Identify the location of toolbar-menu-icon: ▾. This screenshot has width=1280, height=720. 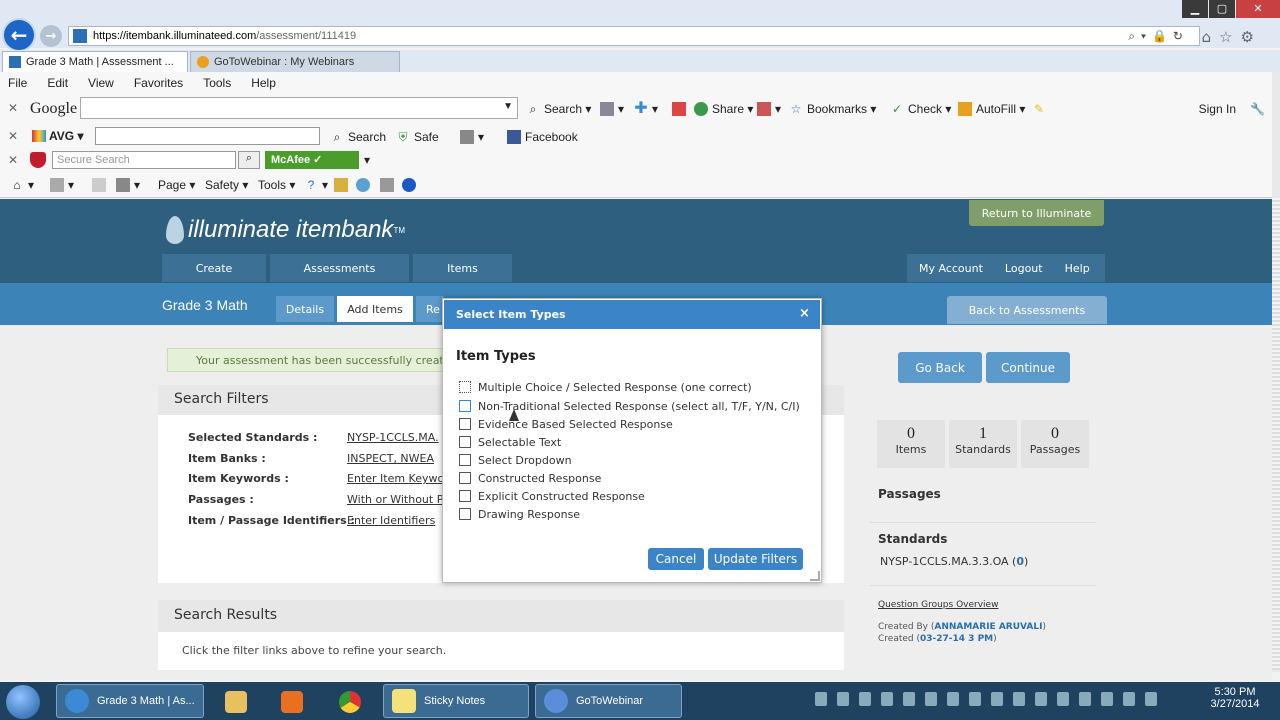
(612, 109).